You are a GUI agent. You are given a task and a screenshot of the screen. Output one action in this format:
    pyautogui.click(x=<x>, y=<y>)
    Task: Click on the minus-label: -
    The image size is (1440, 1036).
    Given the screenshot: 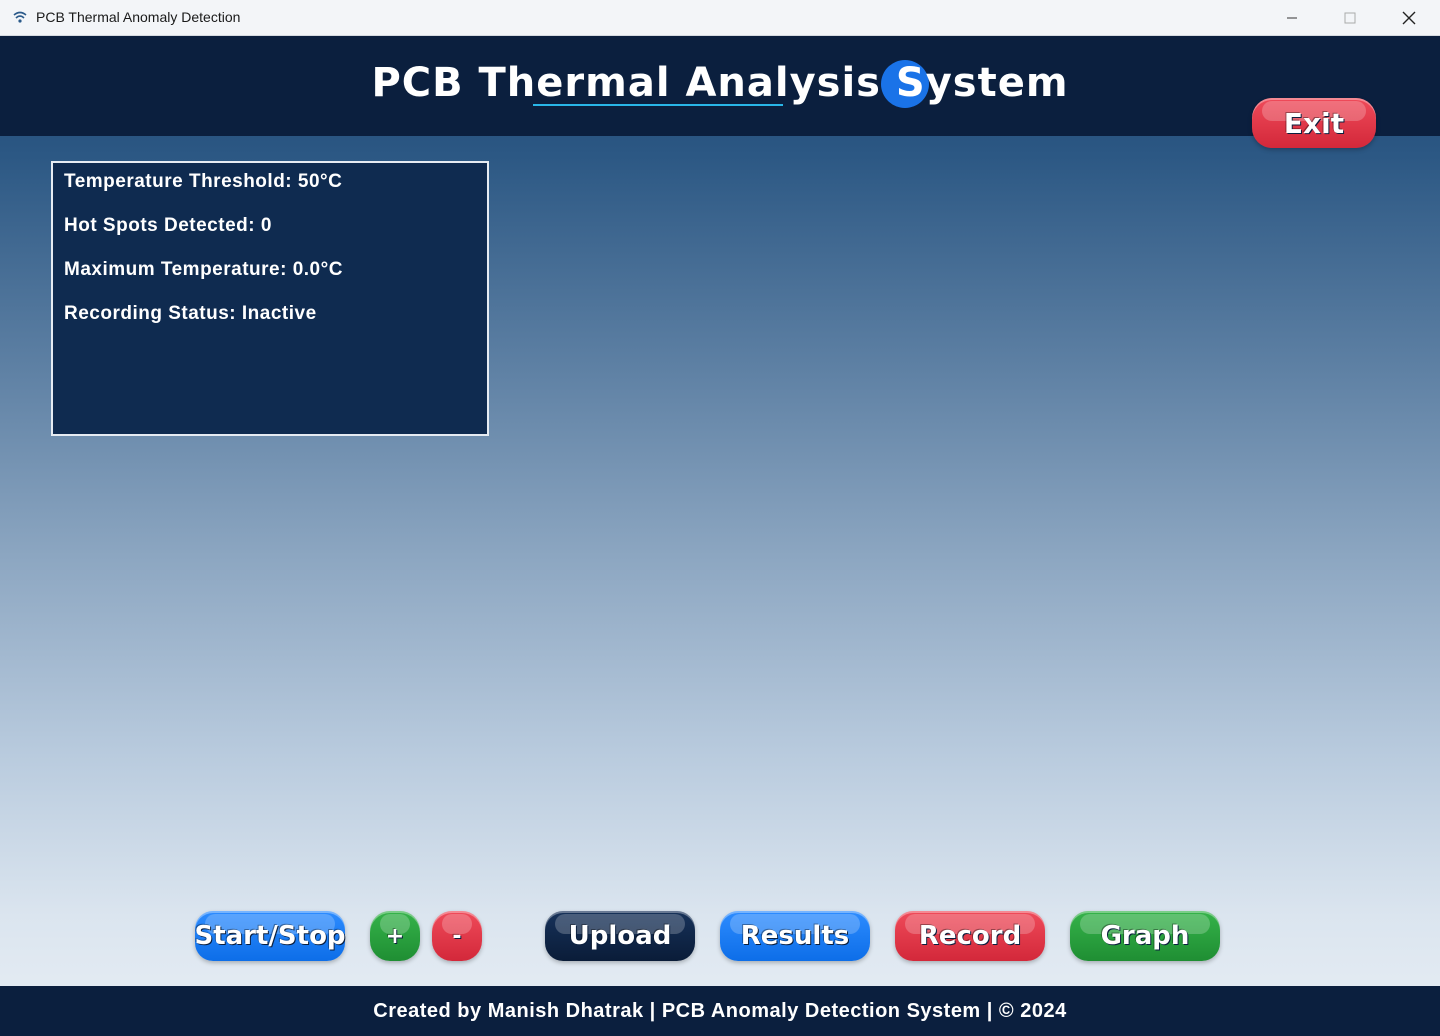 What is the action you would take?
    pyautogui.click(x=457, y=936)
    